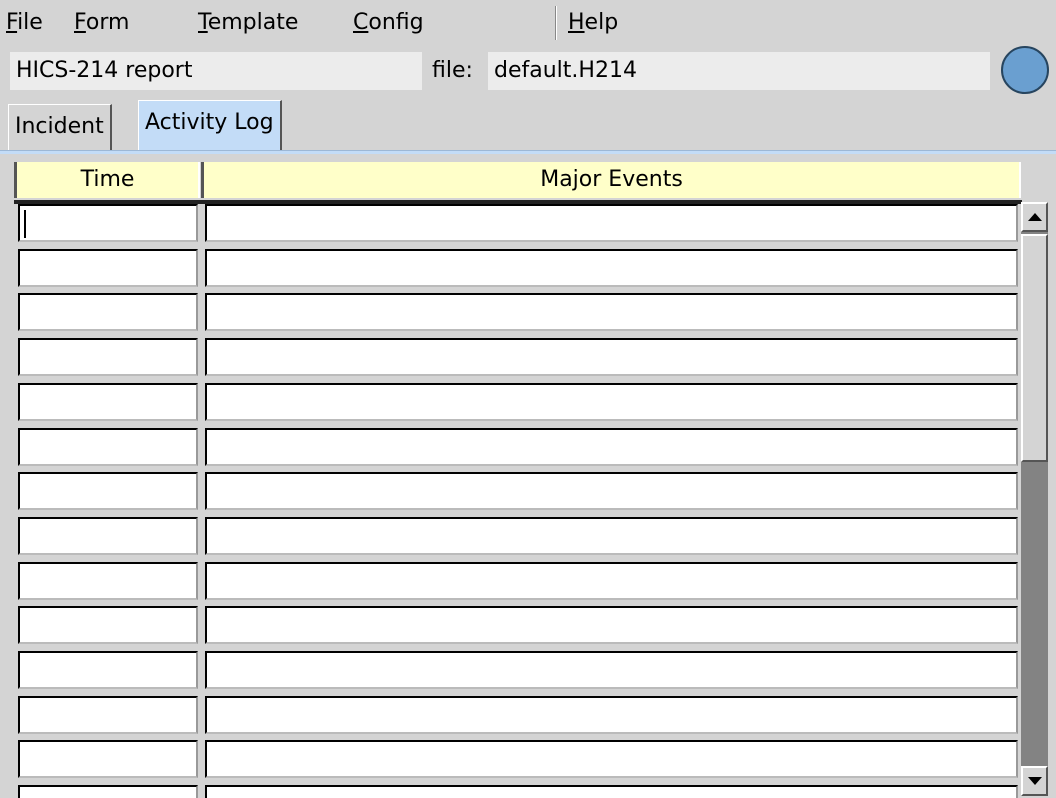 The width and height of the screenshot is (1056, 798). What do you see at coordinates (203, 22) in the screenshot?
I see `menu-template-mnemonic: T` at bounding box center [203, 22].